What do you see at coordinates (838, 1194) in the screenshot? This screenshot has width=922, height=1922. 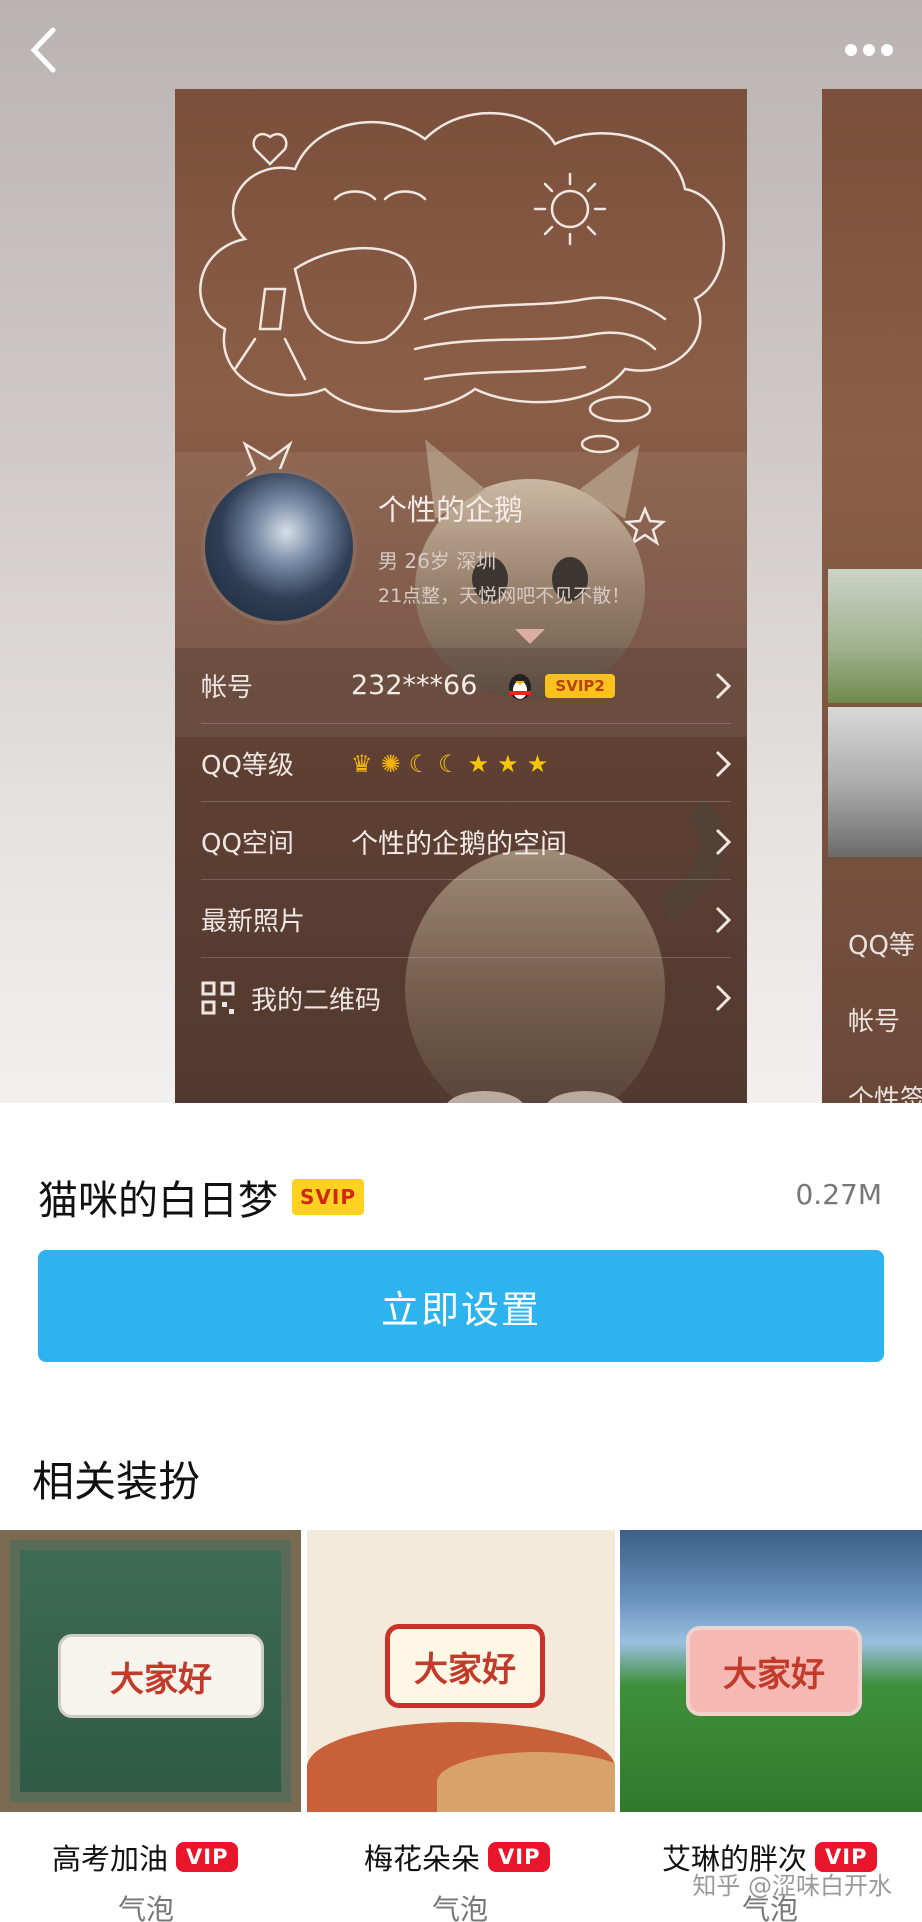 I see `theme-file-size: 0.27M` at bounding box center [838, 1194].